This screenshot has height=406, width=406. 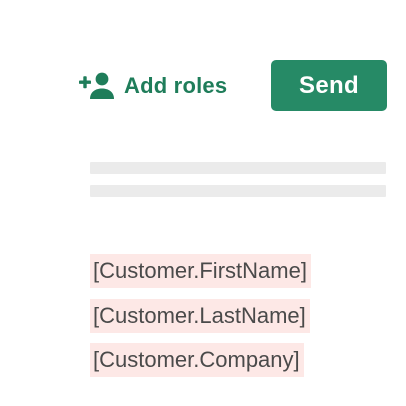 What do you see at coordinates (97, 86) in the screenshot?
I see `add-person-icon` at bounding box center [97, 86].